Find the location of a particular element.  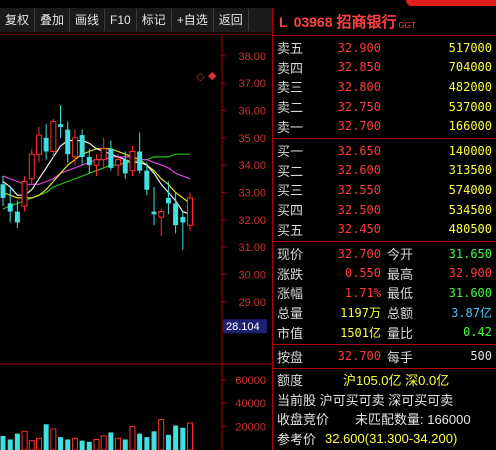

price-tick-label: 30.00 is located at coordinates (252, 275).